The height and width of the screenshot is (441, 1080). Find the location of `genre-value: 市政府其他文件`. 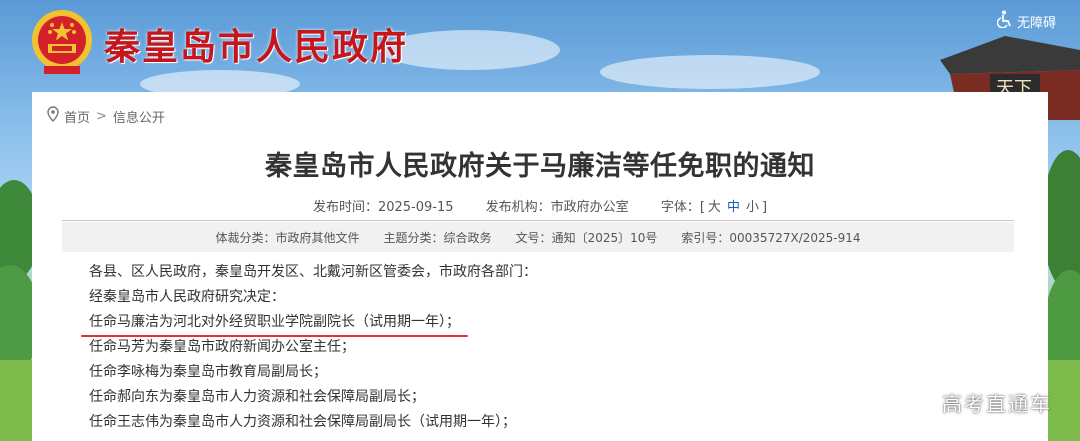

genre-value: 市政府其他文件 is located at coordinates (317, 237).